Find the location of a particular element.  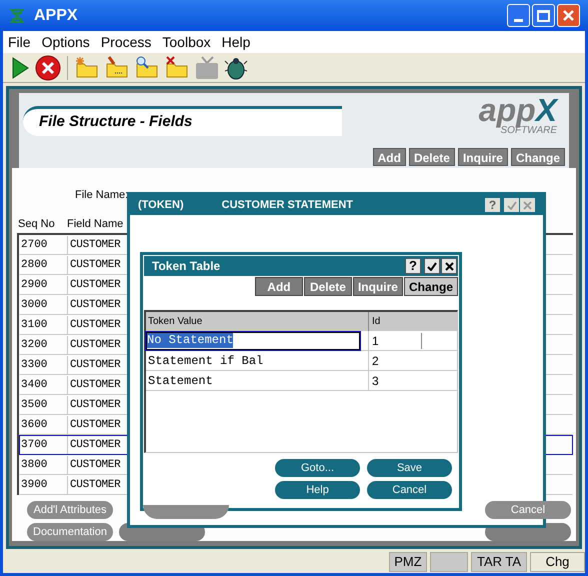

logo-mark: X is located at coordinates (546, 110).